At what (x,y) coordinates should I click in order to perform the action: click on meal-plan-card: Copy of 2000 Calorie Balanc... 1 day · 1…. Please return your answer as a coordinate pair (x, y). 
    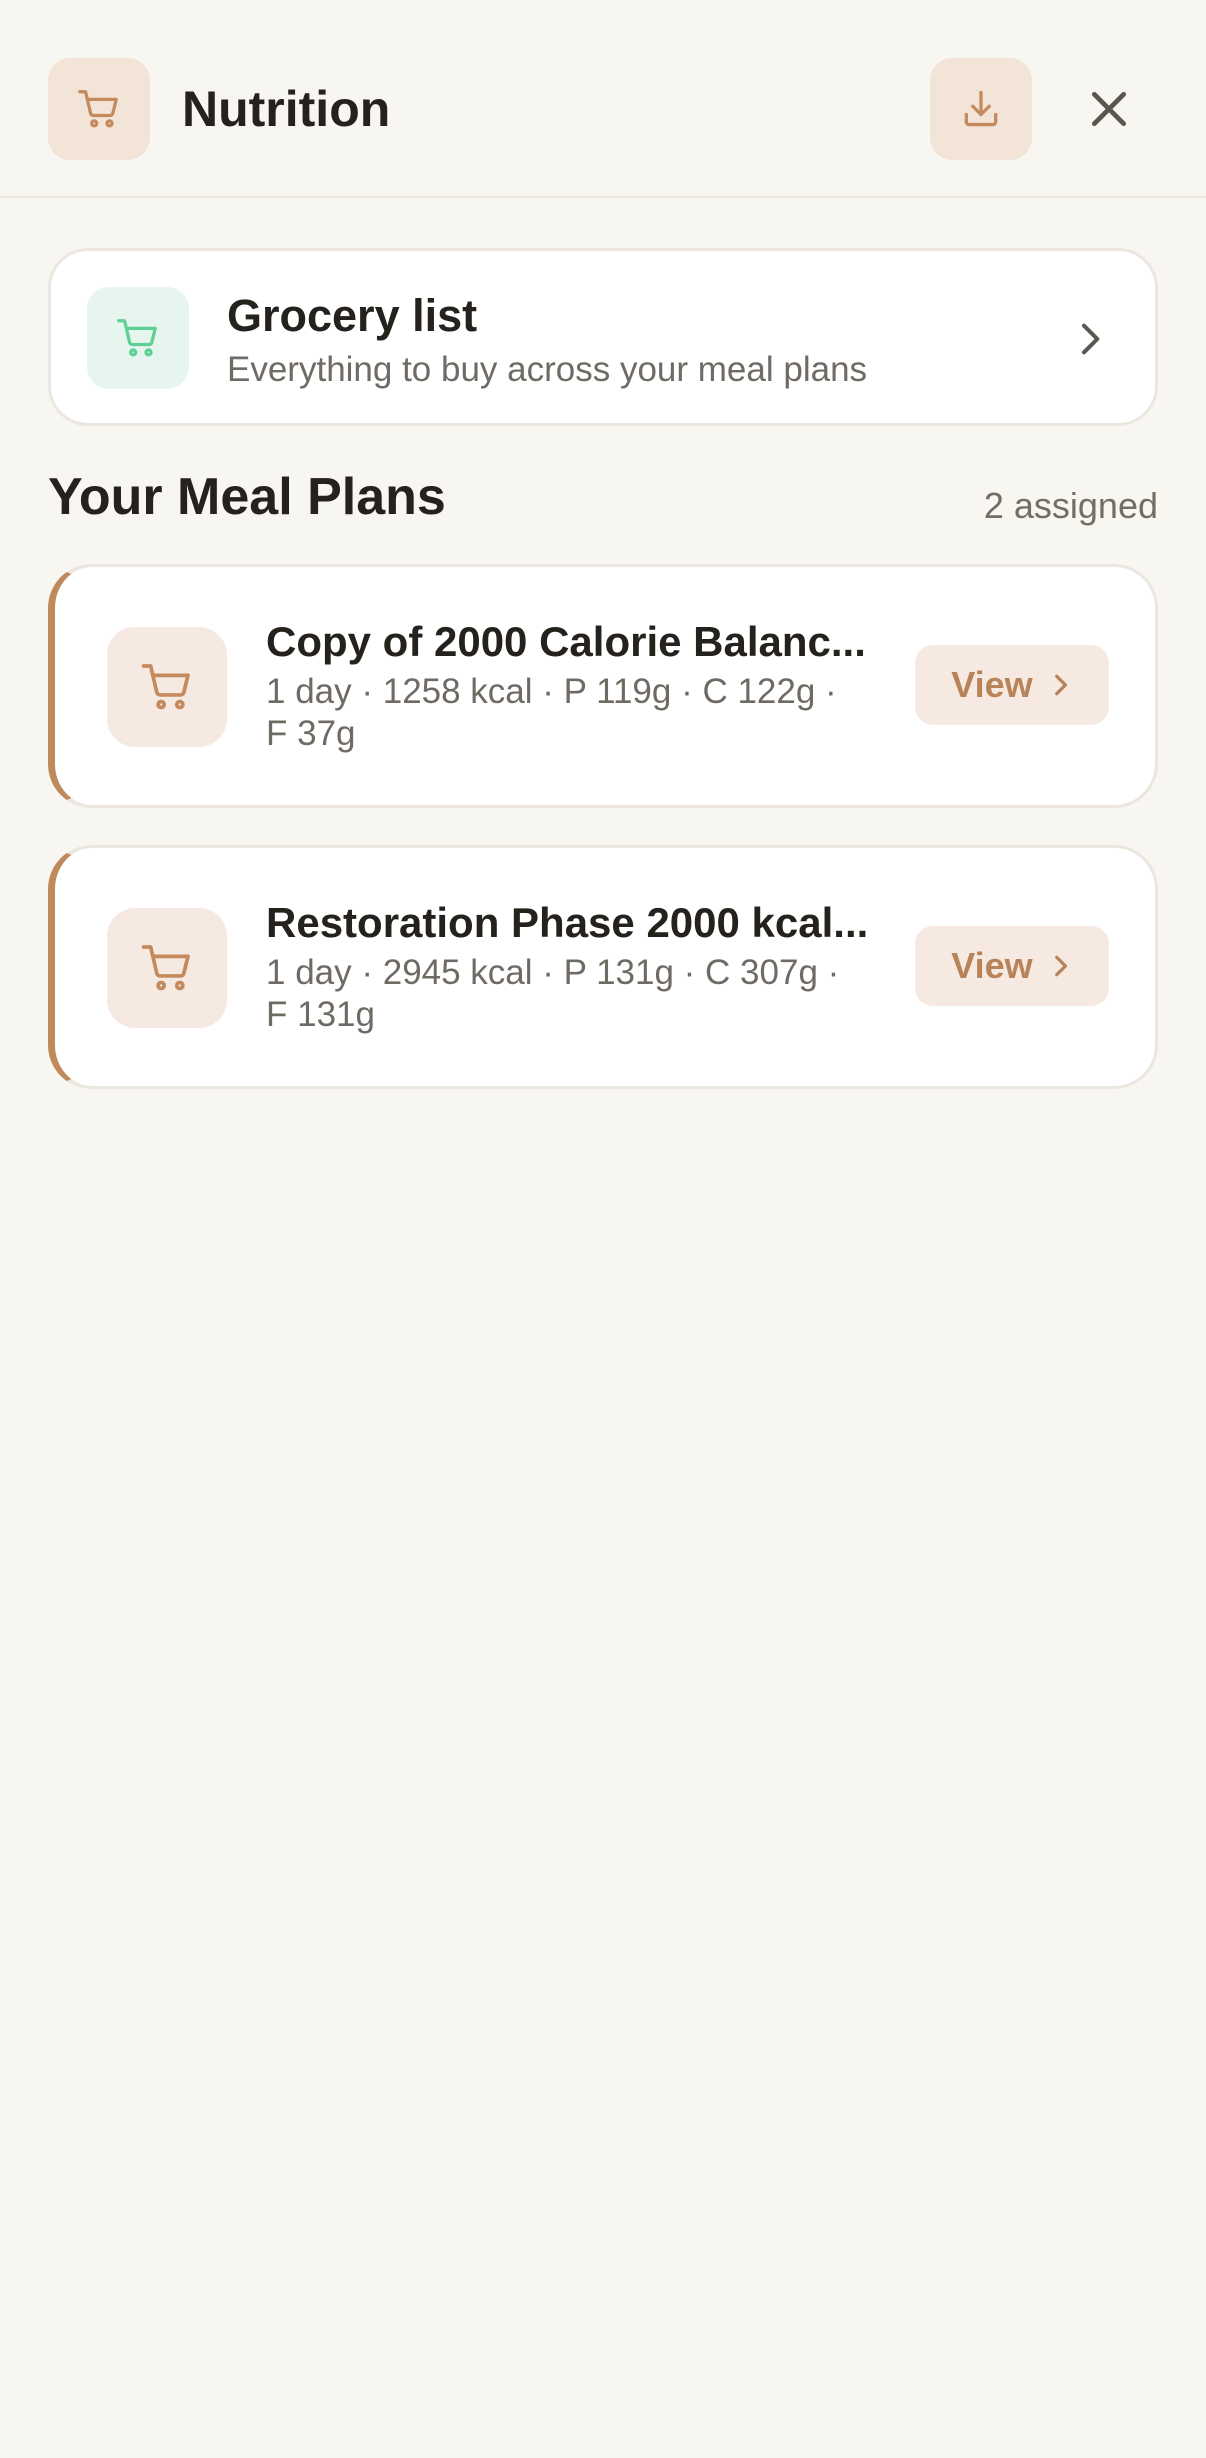
    Looking at the image, I should click on (603, 686).